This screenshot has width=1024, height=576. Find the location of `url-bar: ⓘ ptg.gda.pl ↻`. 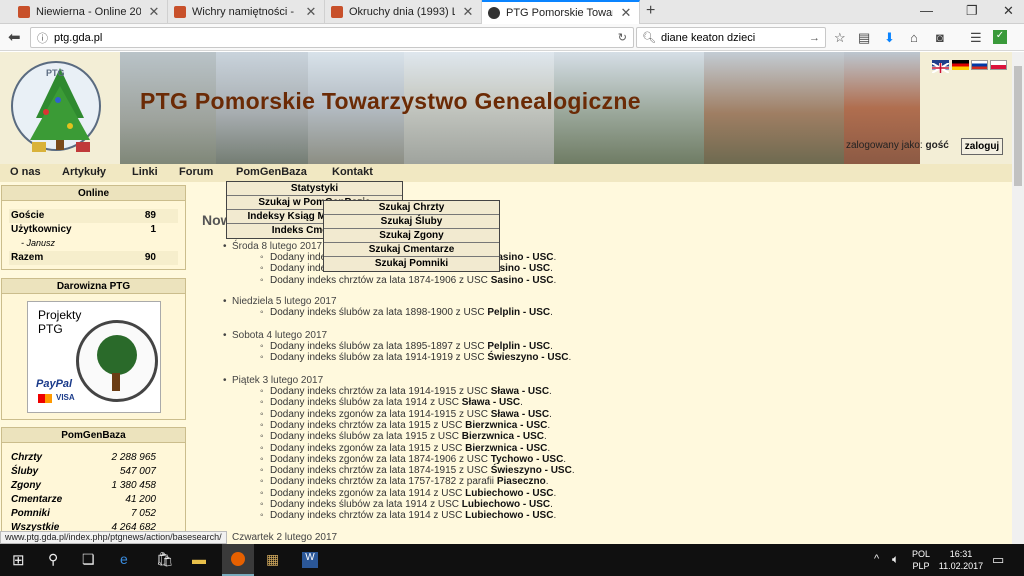

url-bar: ⓘ ptg.gda.pl ↻ is located at coordinates (332, 37).